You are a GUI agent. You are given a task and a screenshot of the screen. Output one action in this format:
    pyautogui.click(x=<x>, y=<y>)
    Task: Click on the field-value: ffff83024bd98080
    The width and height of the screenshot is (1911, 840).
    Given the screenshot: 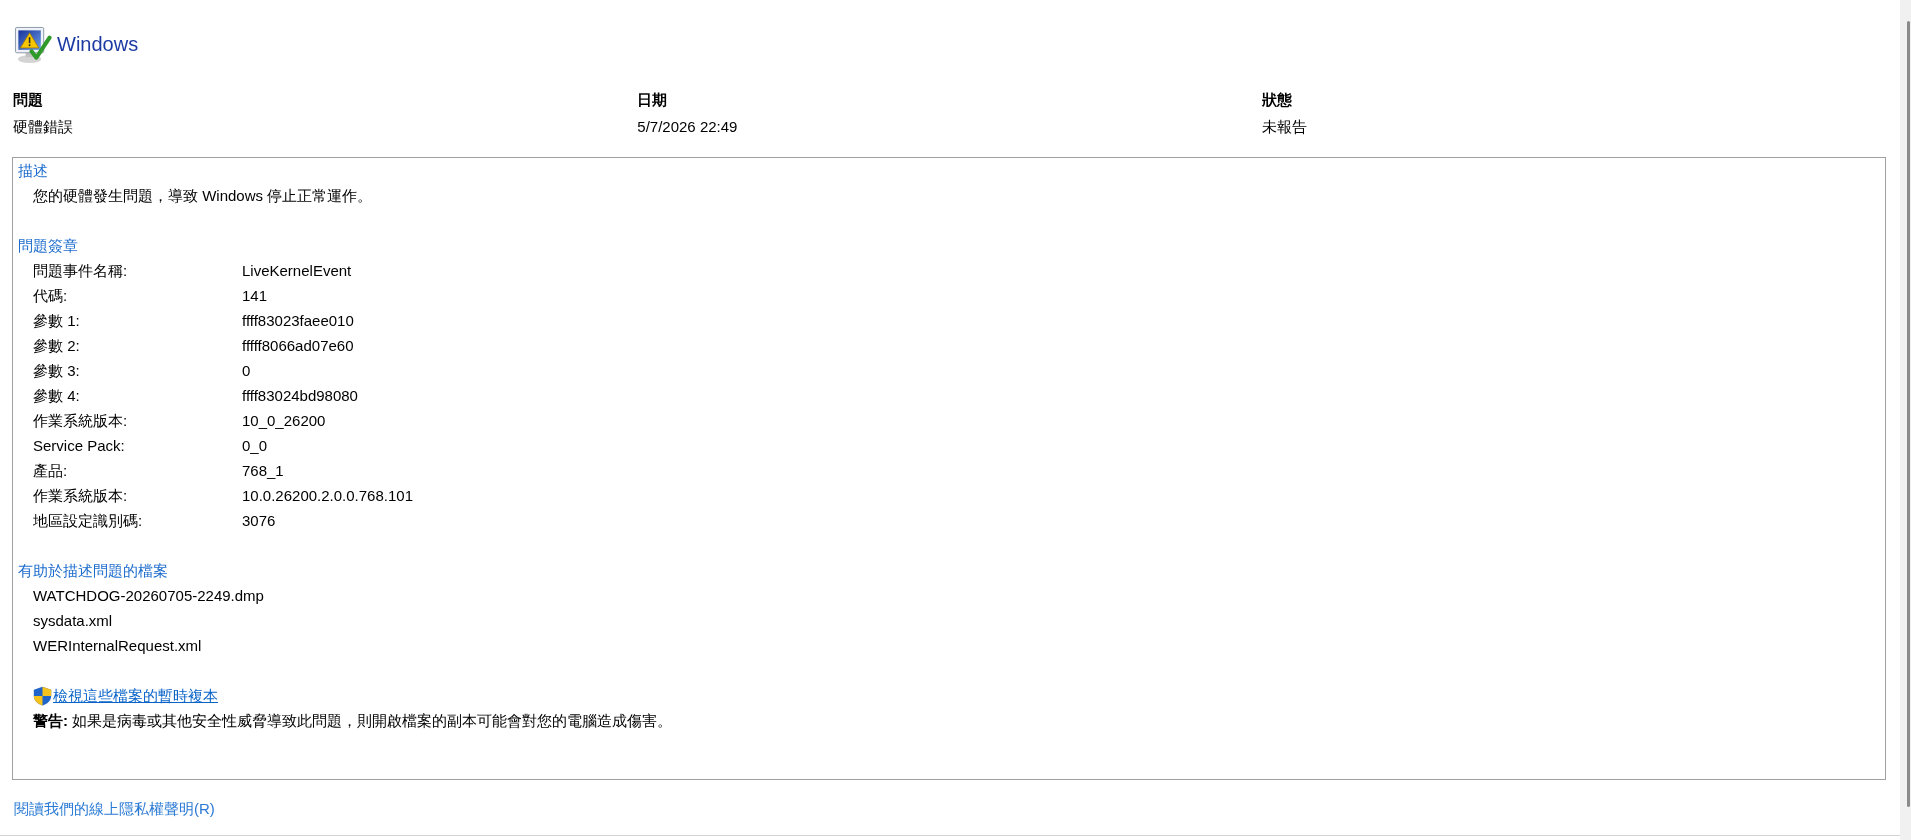 What is the action you would take?
    pyautogui.click(x=300, y=396)
    